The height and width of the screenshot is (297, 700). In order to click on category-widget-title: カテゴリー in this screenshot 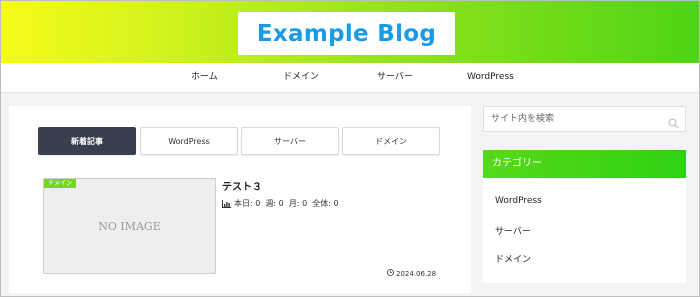, I will do `click(584, 164)`.